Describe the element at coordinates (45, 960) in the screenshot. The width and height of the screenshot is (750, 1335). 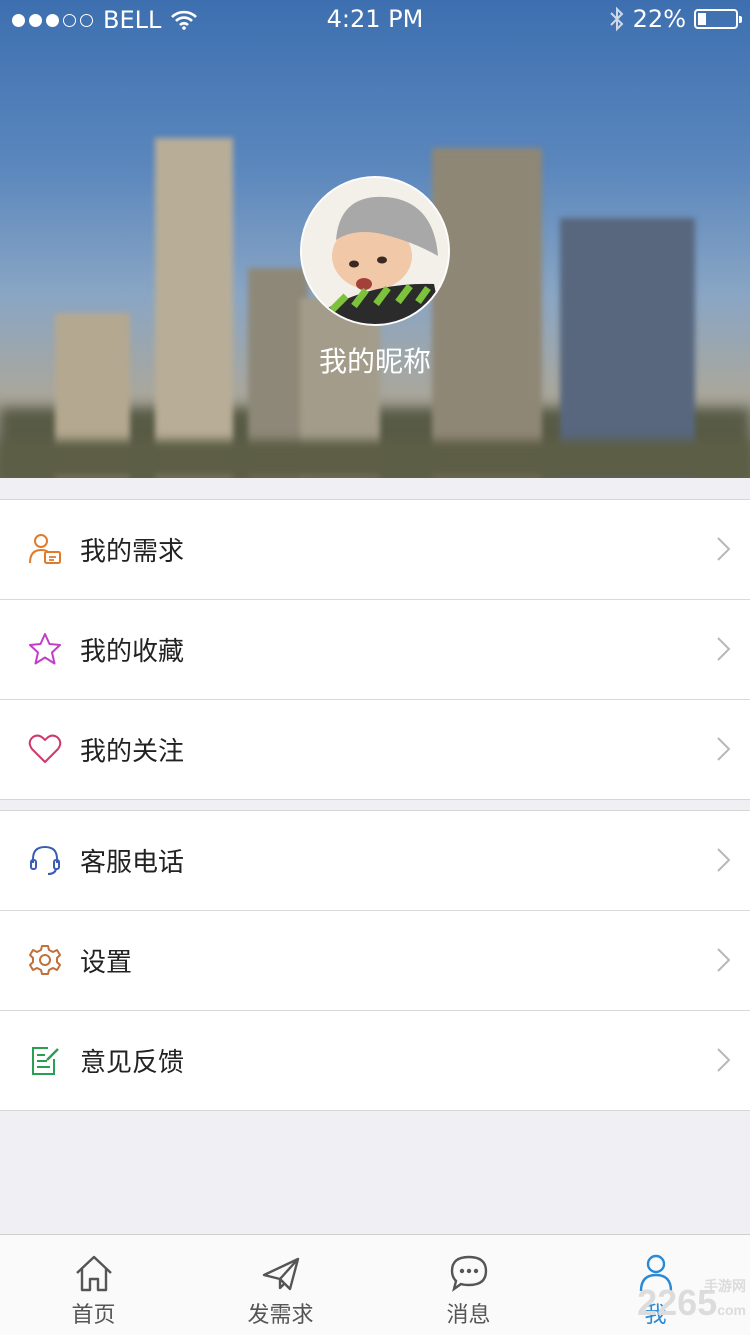
I see `gear-icon` at that location.